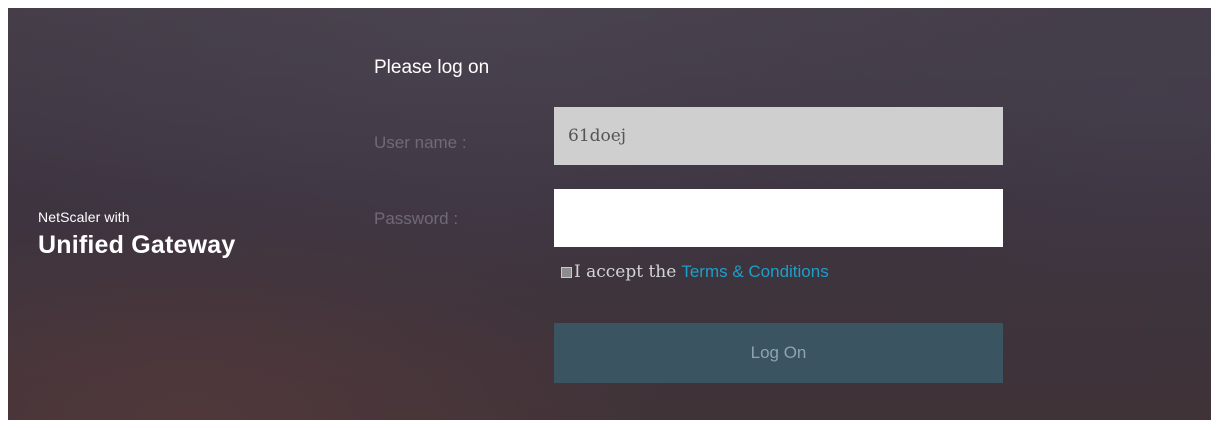 Image resolution: width=1219 pixels, height=428 pixels. I want to click on terms-text: I accept the, so click(625, 272).